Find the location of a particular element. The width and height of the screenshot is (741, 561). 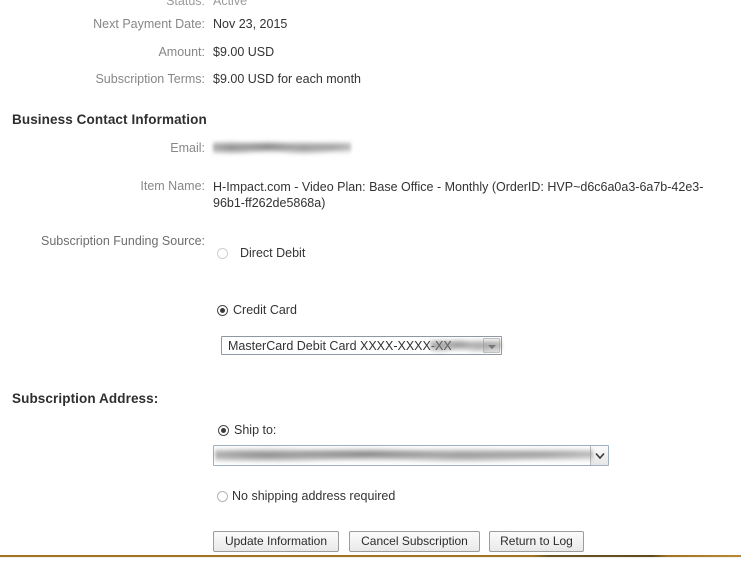

funding-instrument-select: MasterCard Debit Card XXXX-XXXX-XX is located at coordinates (361, 345).